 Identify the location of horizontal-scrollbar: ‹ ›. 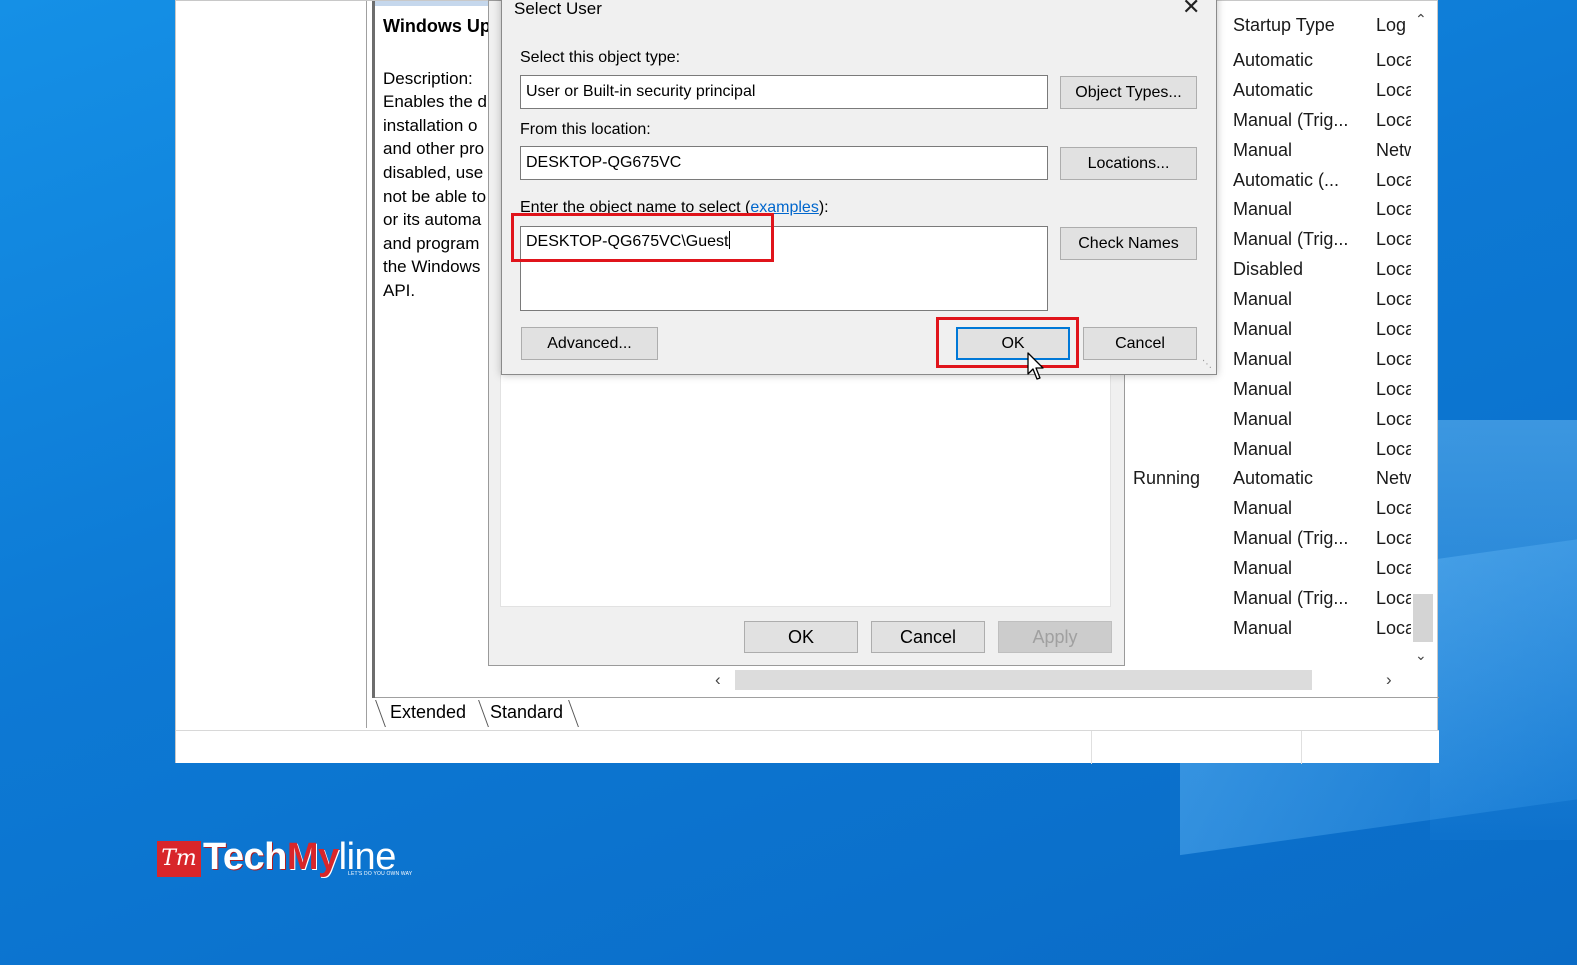
(1061, 680).